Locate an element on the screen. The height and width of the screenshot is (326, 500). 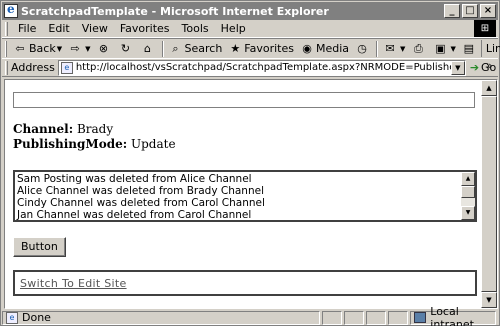
security-zone: Local intranet is located at coordinates (453, 315).